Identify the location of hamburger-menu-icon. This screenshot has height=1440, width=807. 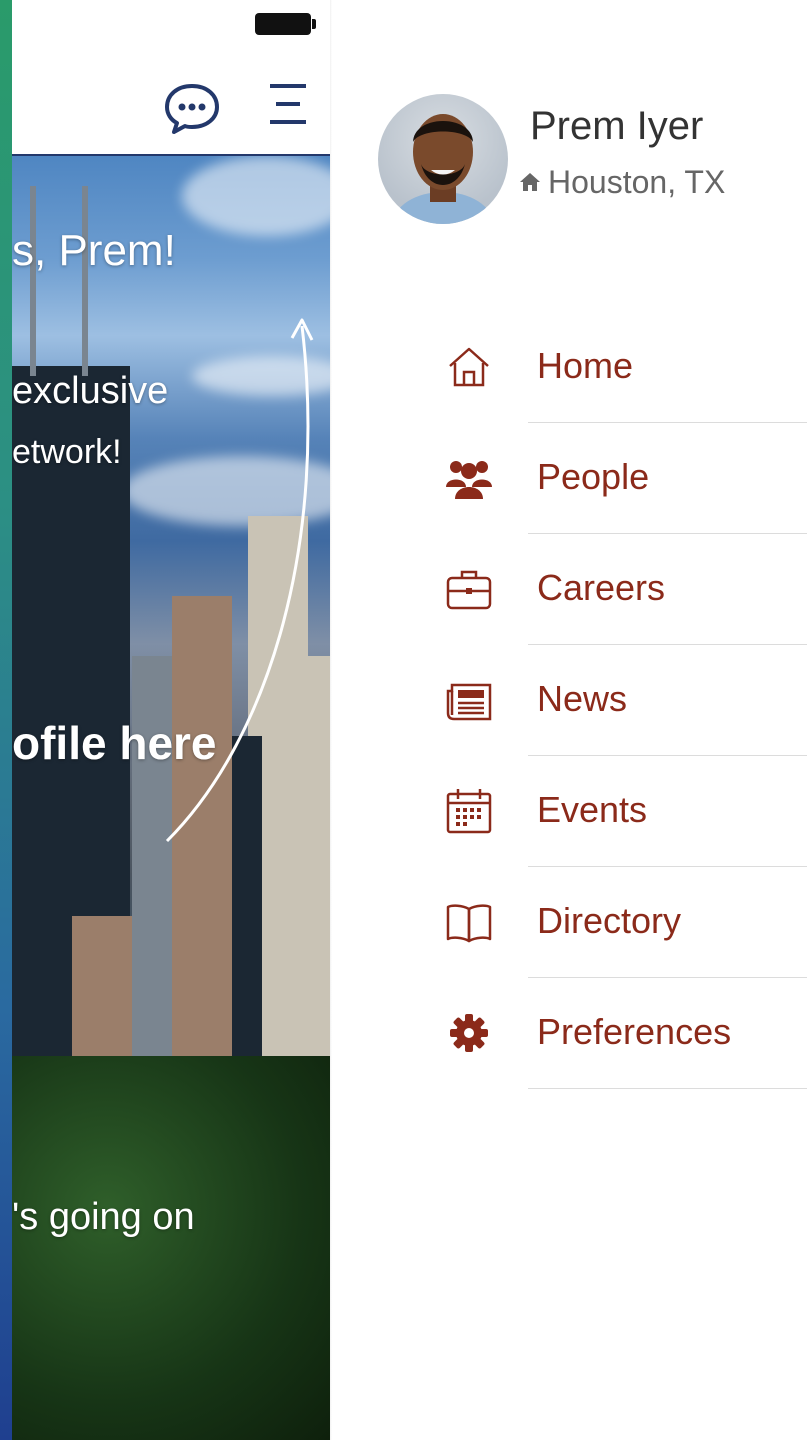
(288, 105).